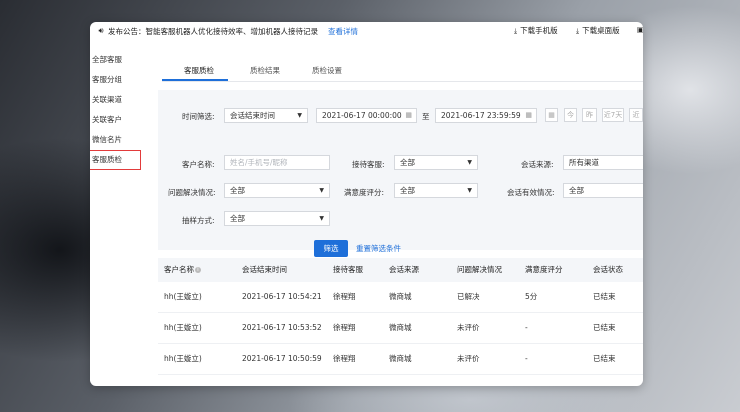 This screenshot has width=740, height=412. Describe the element at coordinates (536, 30) in the screenshot. I see `download-mobile-button: ⤓ 下载手机版` at that location.